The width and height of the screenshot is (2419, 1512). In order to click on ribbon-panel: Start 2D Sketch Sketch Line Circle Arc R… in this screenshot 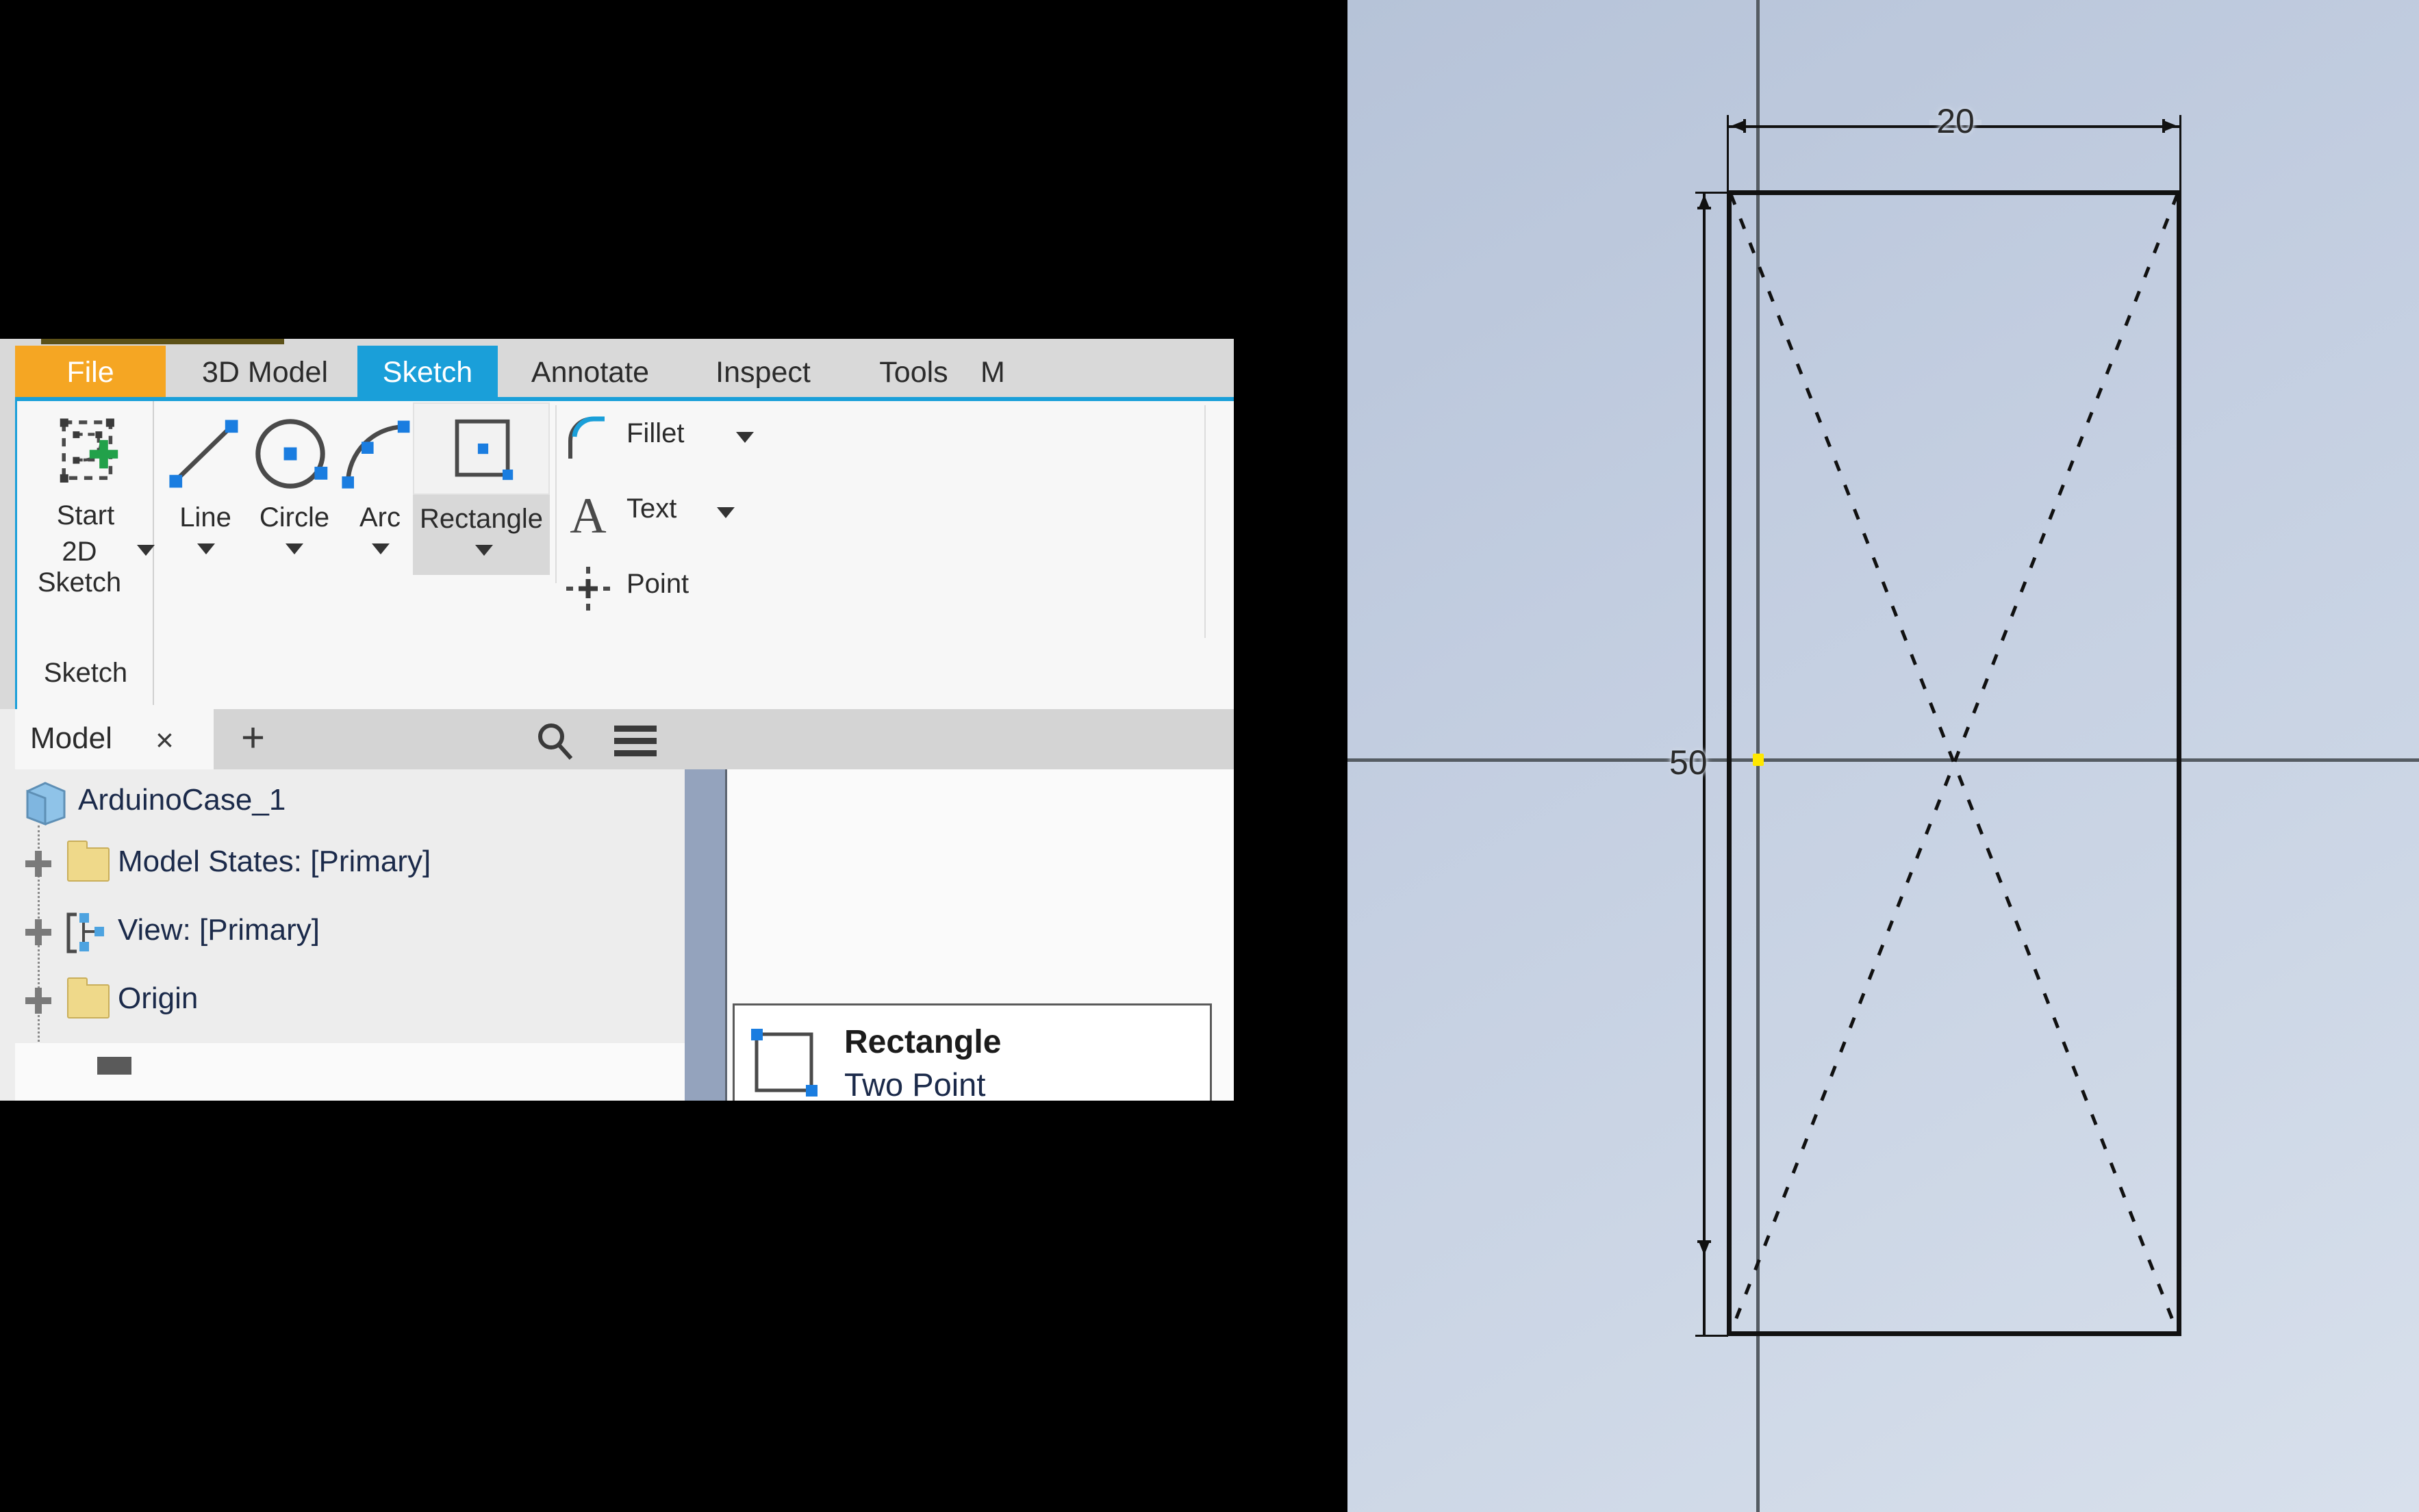, I will do `click(624, 555)`.